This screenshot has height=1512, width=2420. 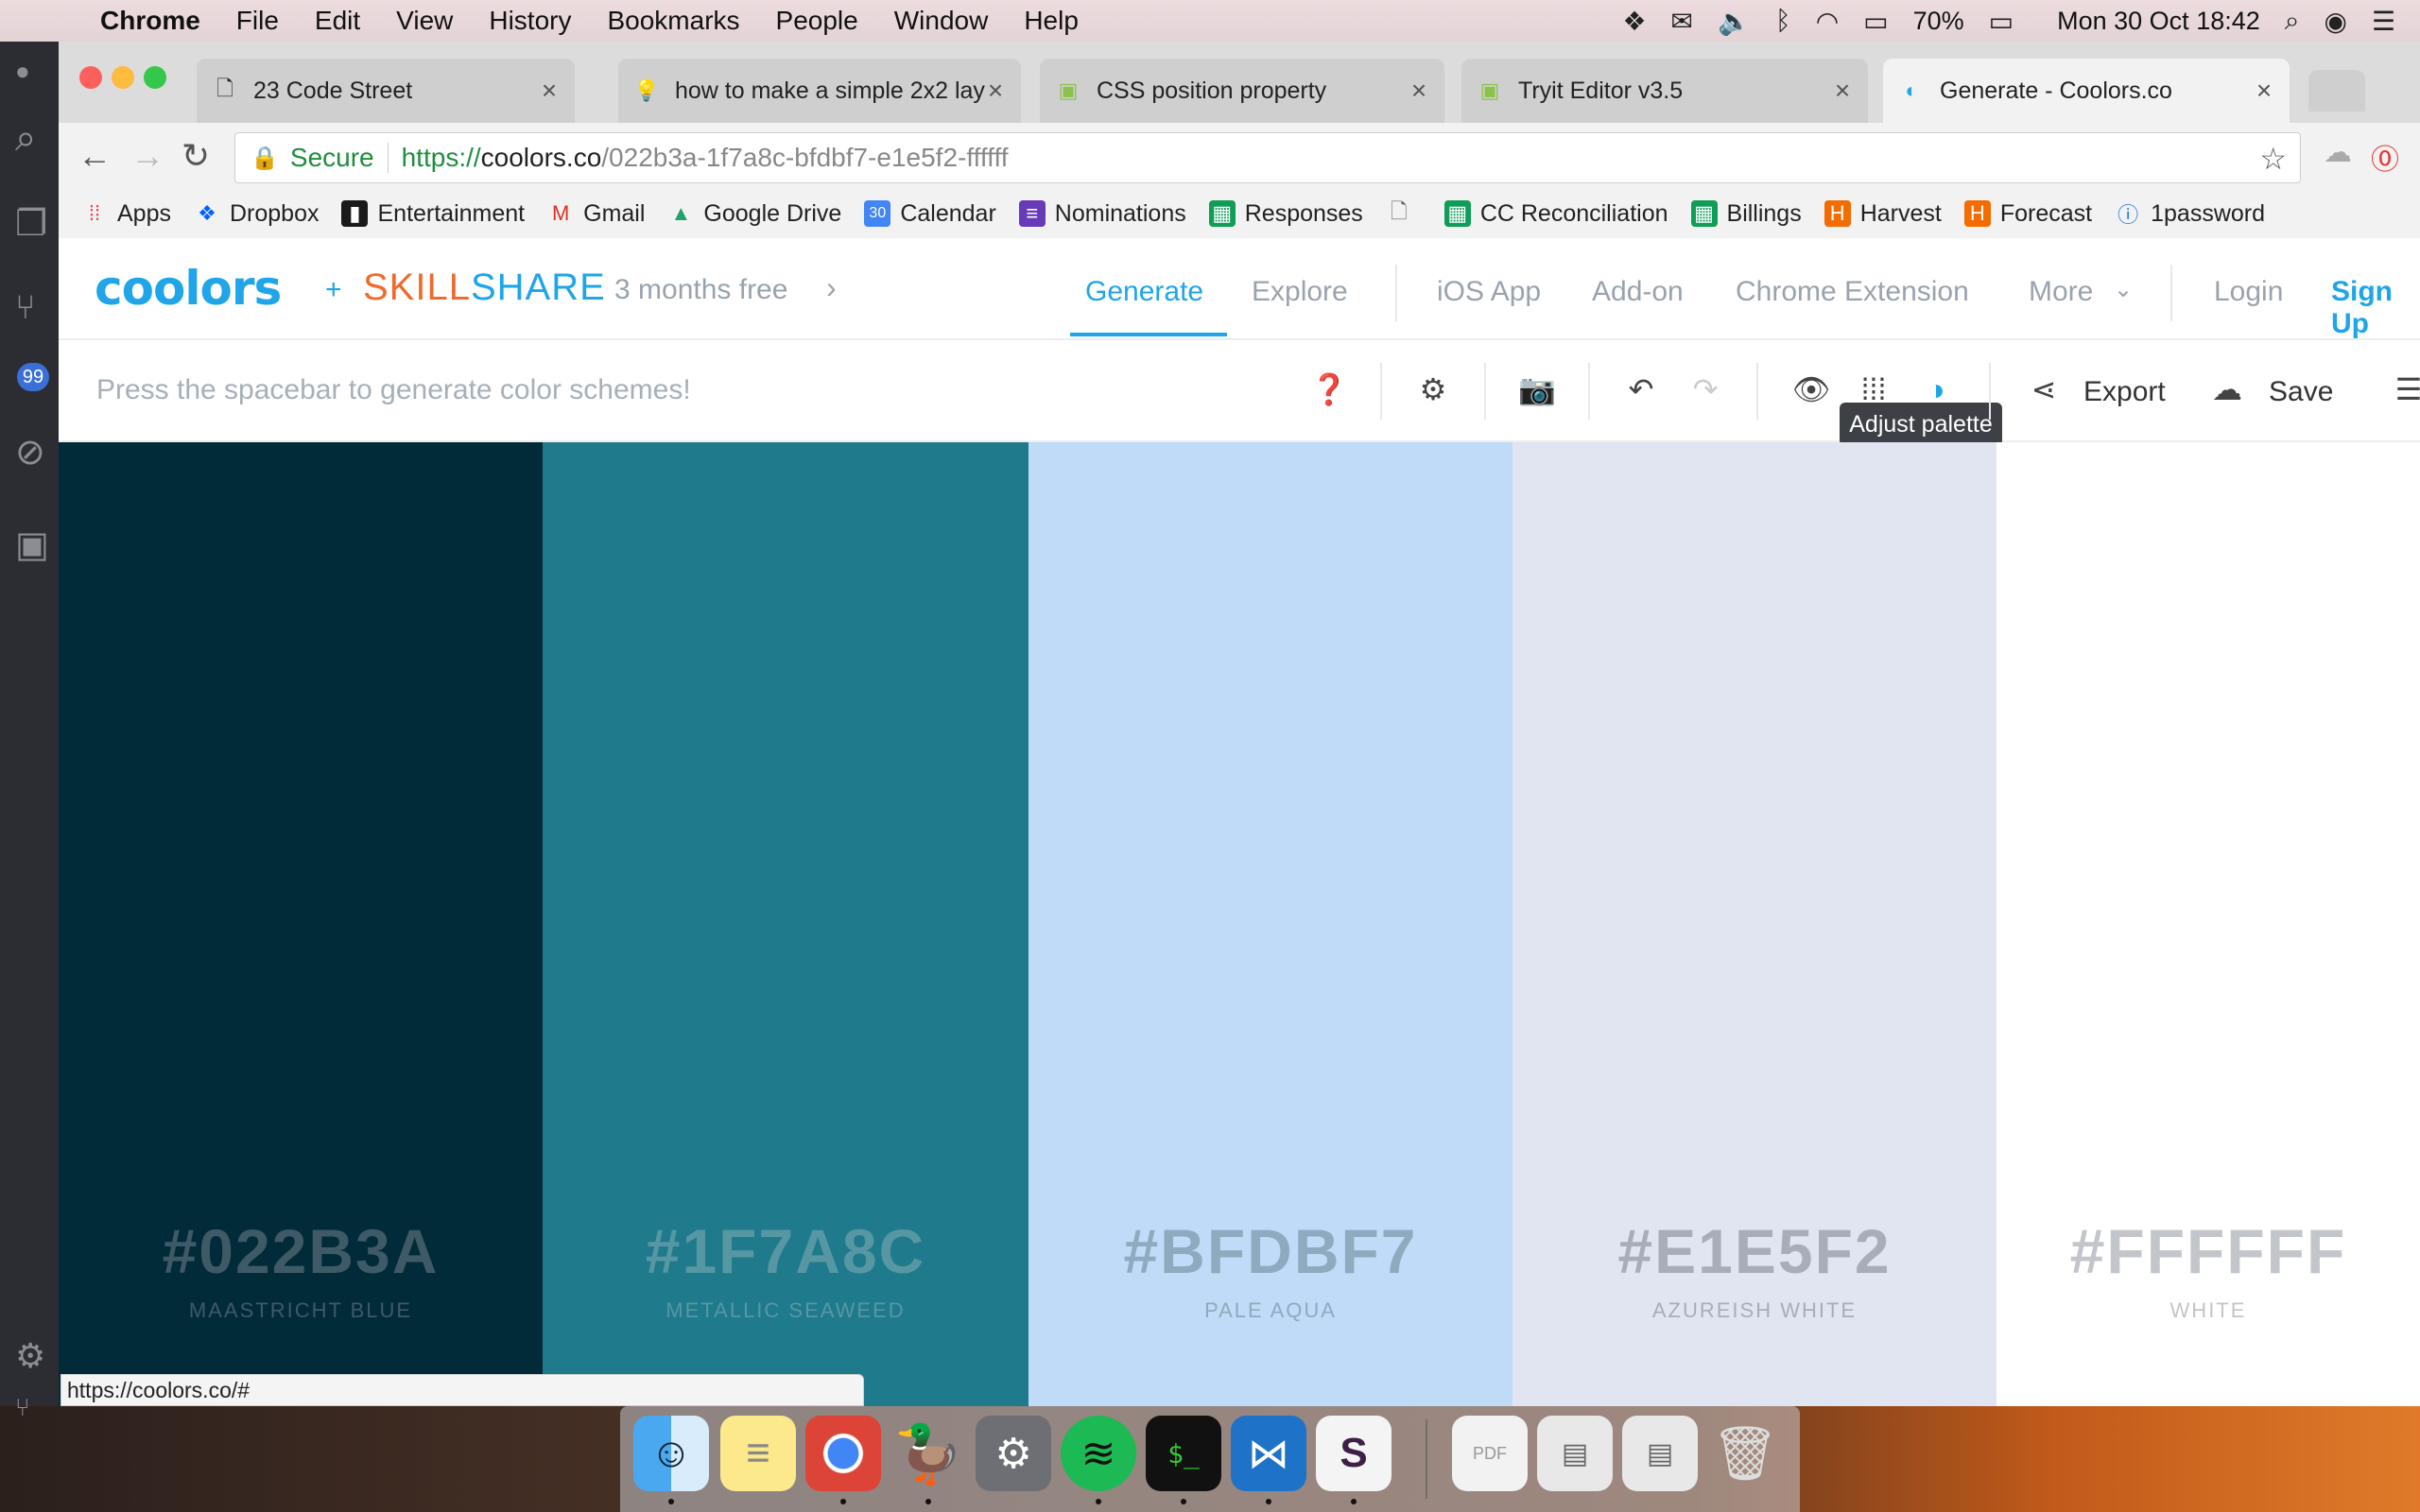 What do you see at coordinates (2273, 159) in the screenshot?
I see `bookmark-star-icon: ☆` at bounding box center [2273, 159].